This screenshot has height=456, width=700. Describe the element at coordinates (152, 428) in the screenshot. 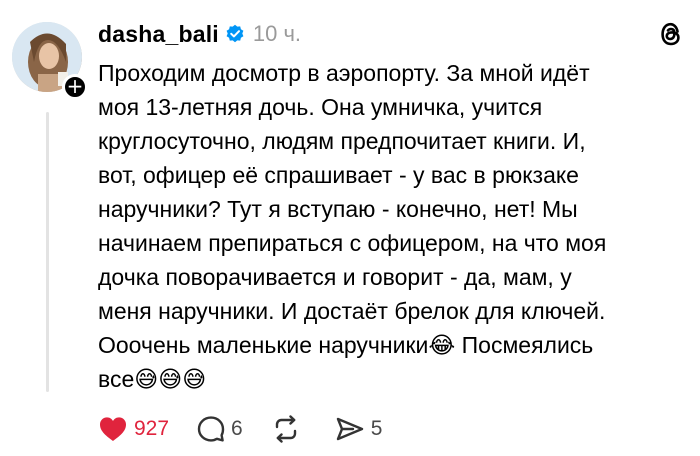

I see `like-count: 927` at that location.